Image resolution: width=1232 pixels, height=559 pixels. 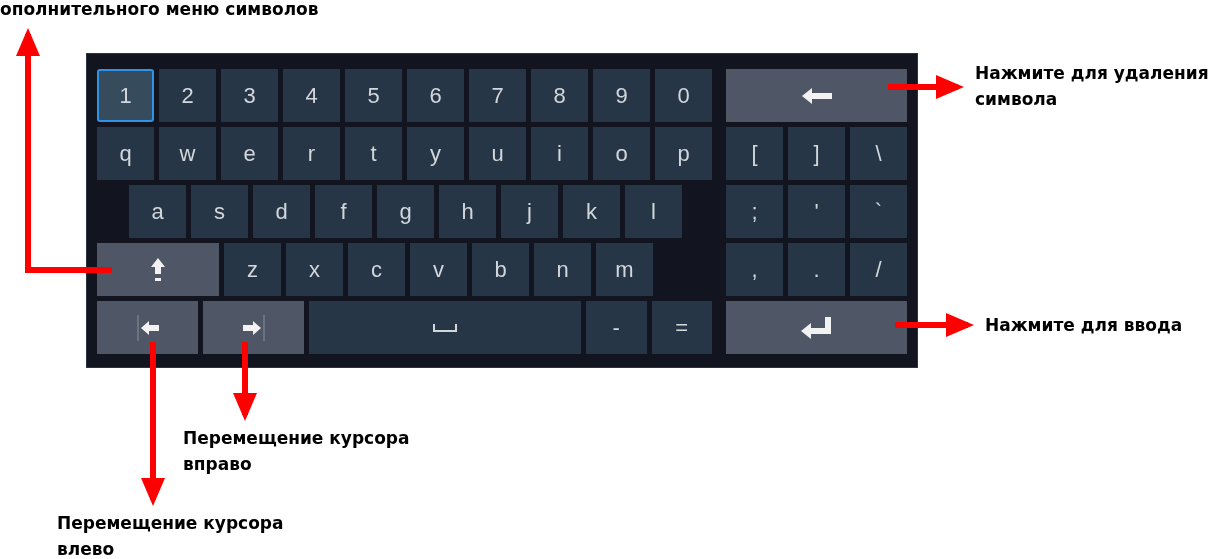 I want to click on right-arrow-icon, so click(x=253, y=327).